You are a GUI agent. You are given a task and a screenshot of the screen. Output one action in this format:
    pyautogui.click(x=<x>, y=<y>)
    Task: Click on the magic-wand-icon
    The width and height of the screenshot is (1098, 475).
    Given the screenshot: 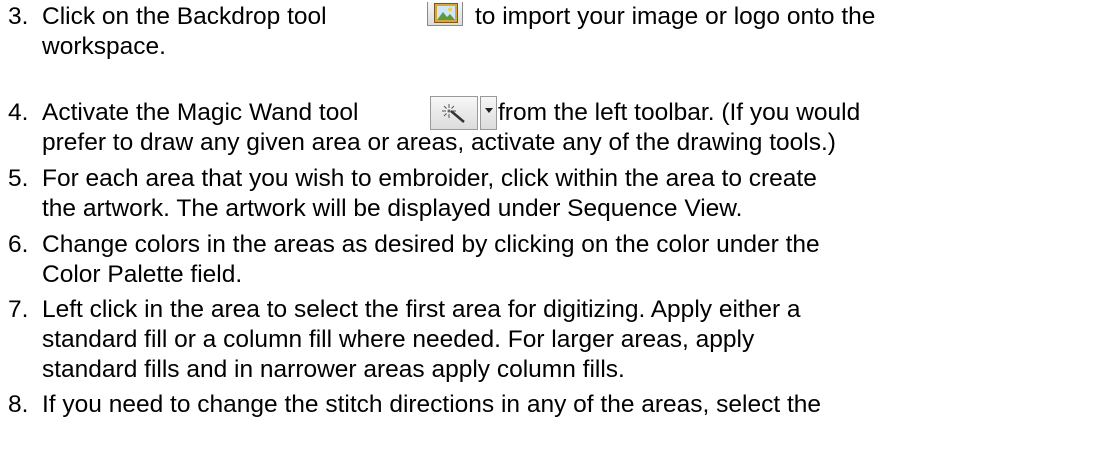 What is the action you would take?
    pyautogui.click(x=454, y=113)
    